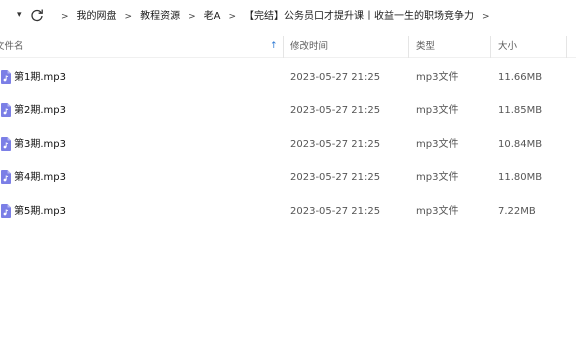 The width and height of the screenshot is (576, 356). What do you see at coordinates (359, 17) in the screenshot?
I see `breadcrumb-item-current-folder: 【完结】公务员口才提升课丨收益一生的职场竞争力` at bounding box center [359, 17].